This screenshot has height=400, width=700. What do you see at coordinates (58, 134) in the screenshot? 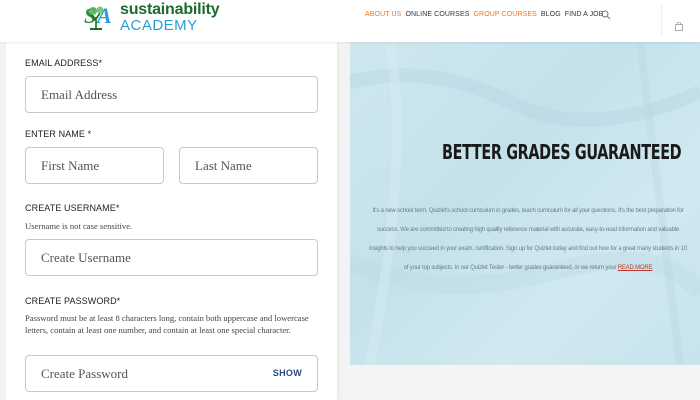
I see `name-label: ENTER NAME *` at bounding box center [58, 134].